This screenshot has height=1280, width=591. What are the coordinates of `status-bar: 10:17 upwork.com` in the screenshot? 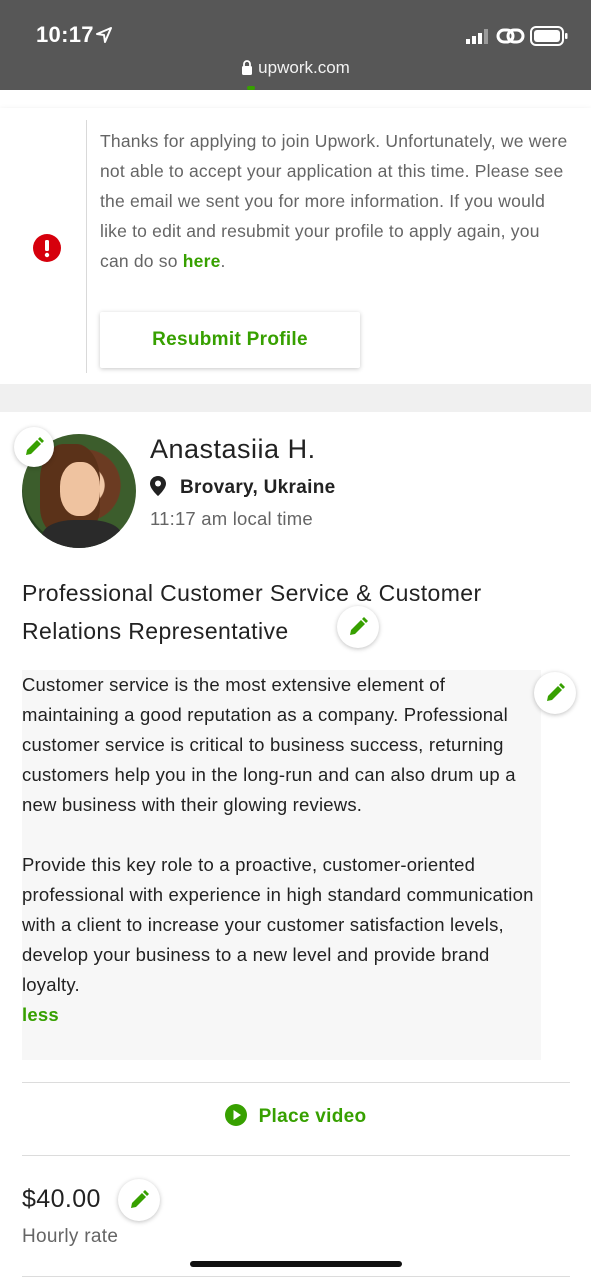 It's located at (295, 45).